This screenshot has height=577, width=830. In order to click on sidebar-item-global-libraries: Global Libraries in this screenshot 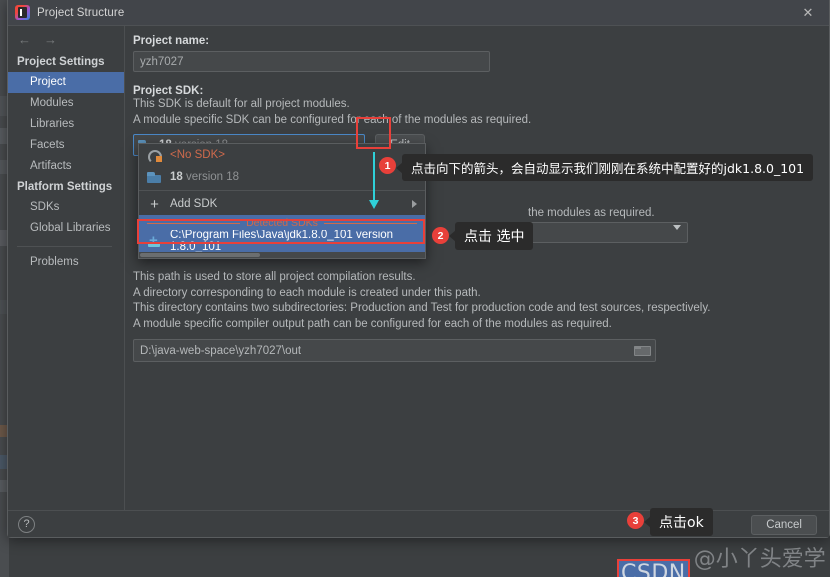, I will do `click(66, 228)`.